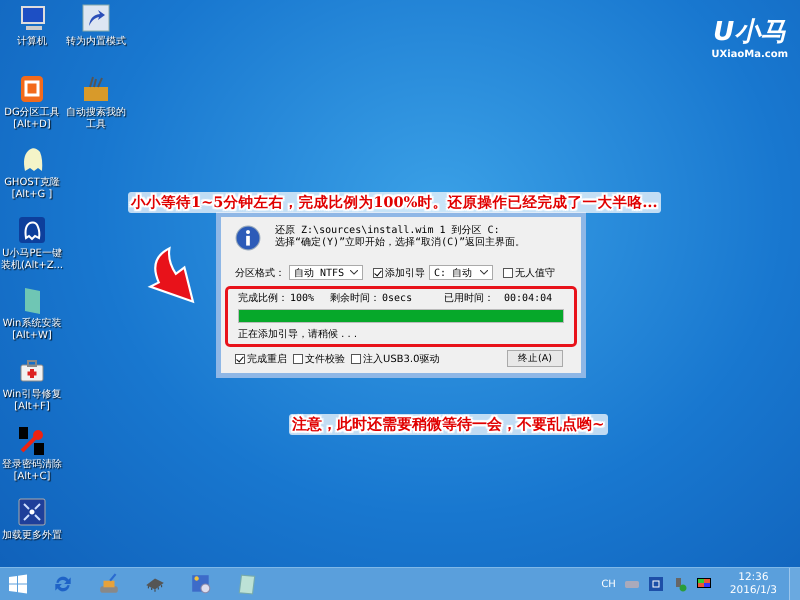 The image size is (800, 600). I want to click on shortcut-label: [Alt+C], so click(32, 477).